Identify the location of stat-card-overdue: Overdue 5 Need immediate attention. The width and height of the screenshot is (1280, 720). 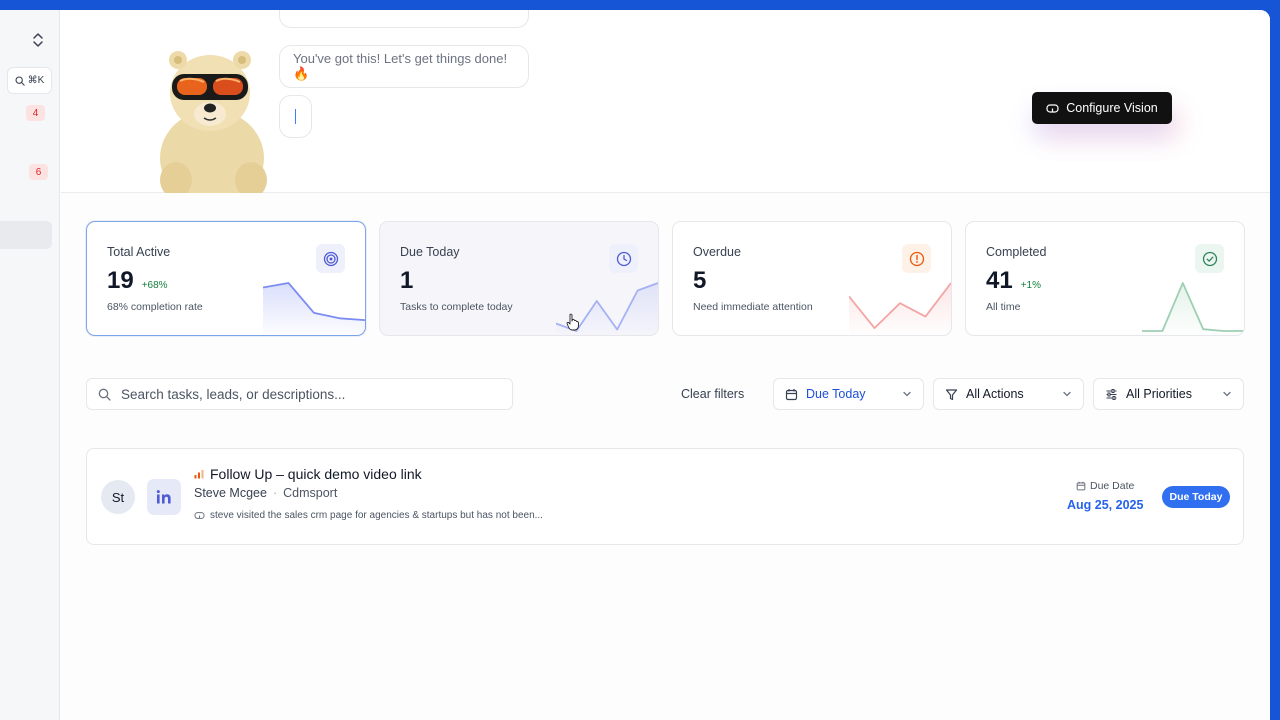
(812, 278).